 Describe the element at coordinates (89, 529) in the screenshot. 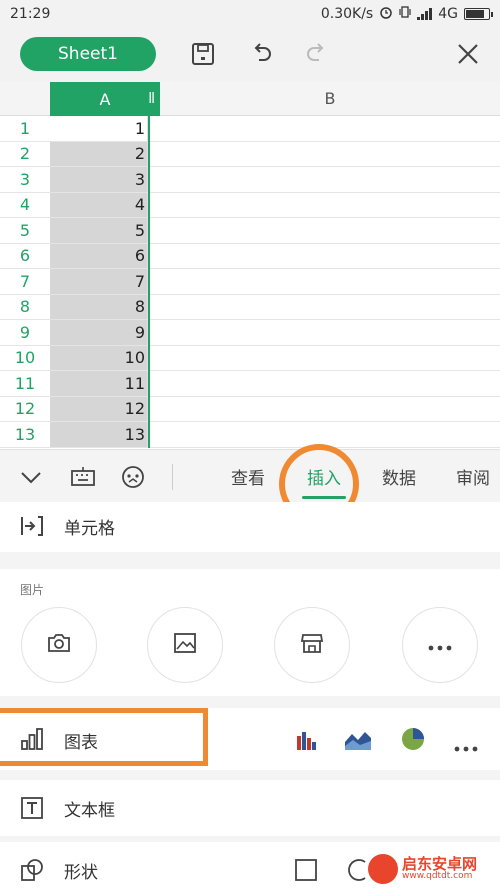

I see `insert-cell-label: 单元格` at that location.